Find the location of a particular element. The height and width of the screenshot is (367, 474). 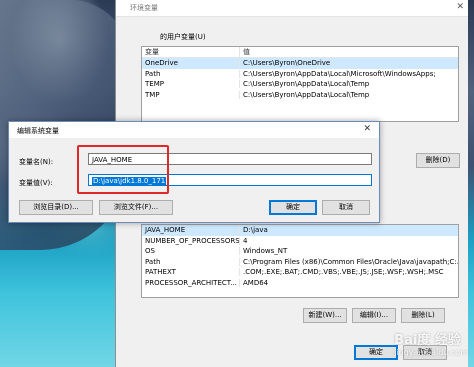

dialog-close-icon: ✕ is located at coordinates (367, 129).